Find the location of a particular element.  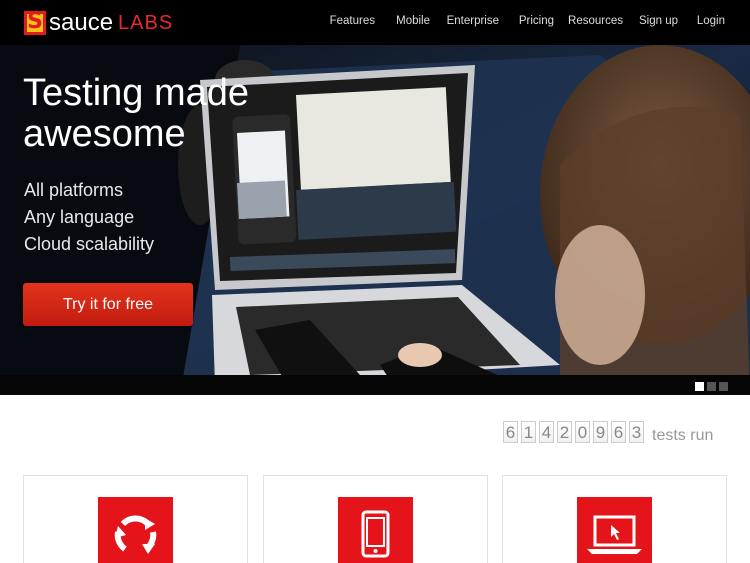

hero-title: Testing made awesome is located at coordinates (136, 113).